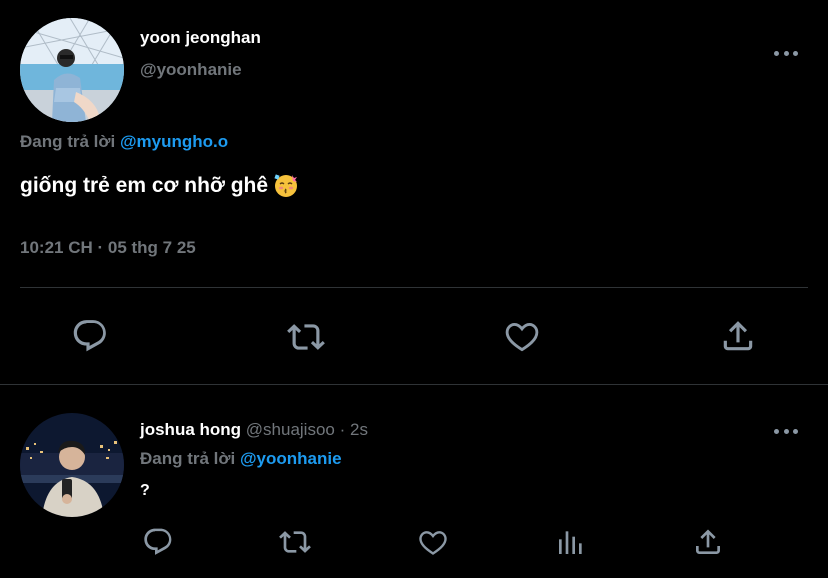 The width and height of the screenshot is (828, 578). I want to click on tweet-text: giống trẻ em cơ nhỡ ghê, so click(159, 186).